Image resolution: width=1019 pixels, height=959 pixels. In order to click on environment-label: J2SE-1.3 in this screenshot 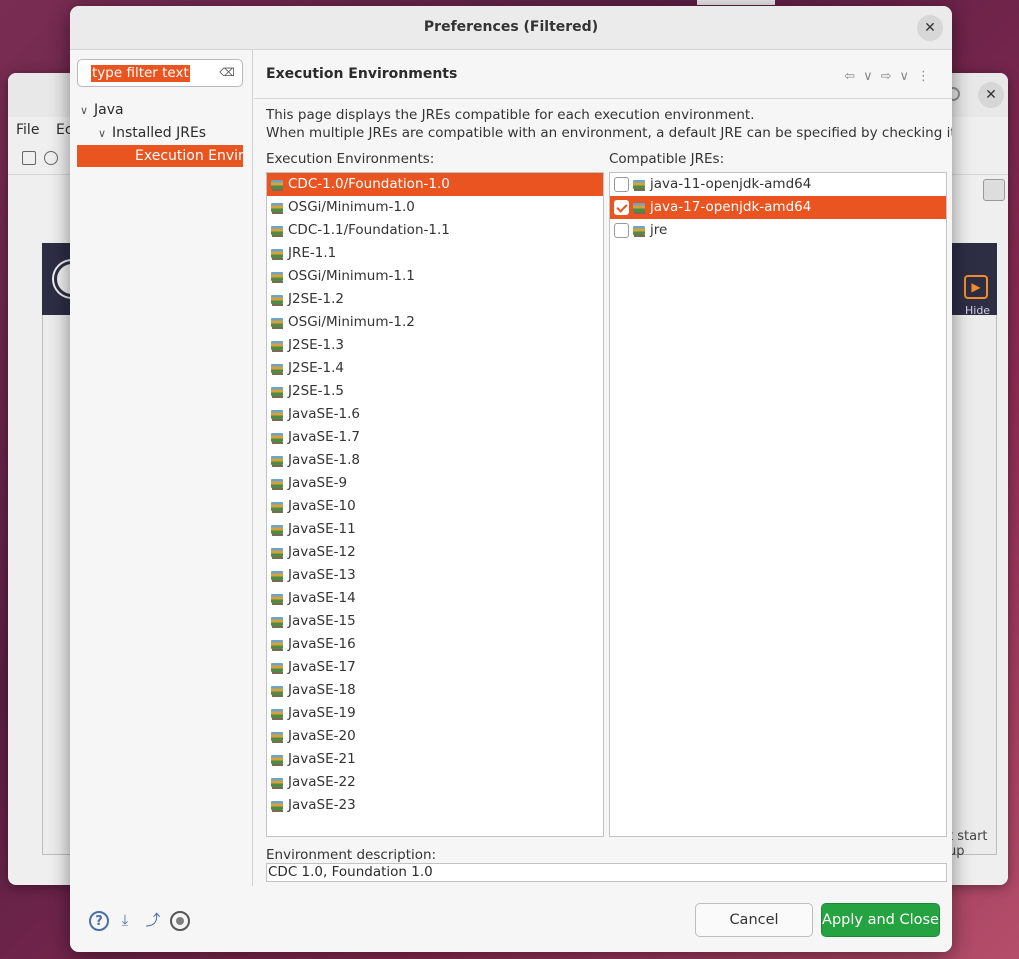, I will do `click(316, 345)`.